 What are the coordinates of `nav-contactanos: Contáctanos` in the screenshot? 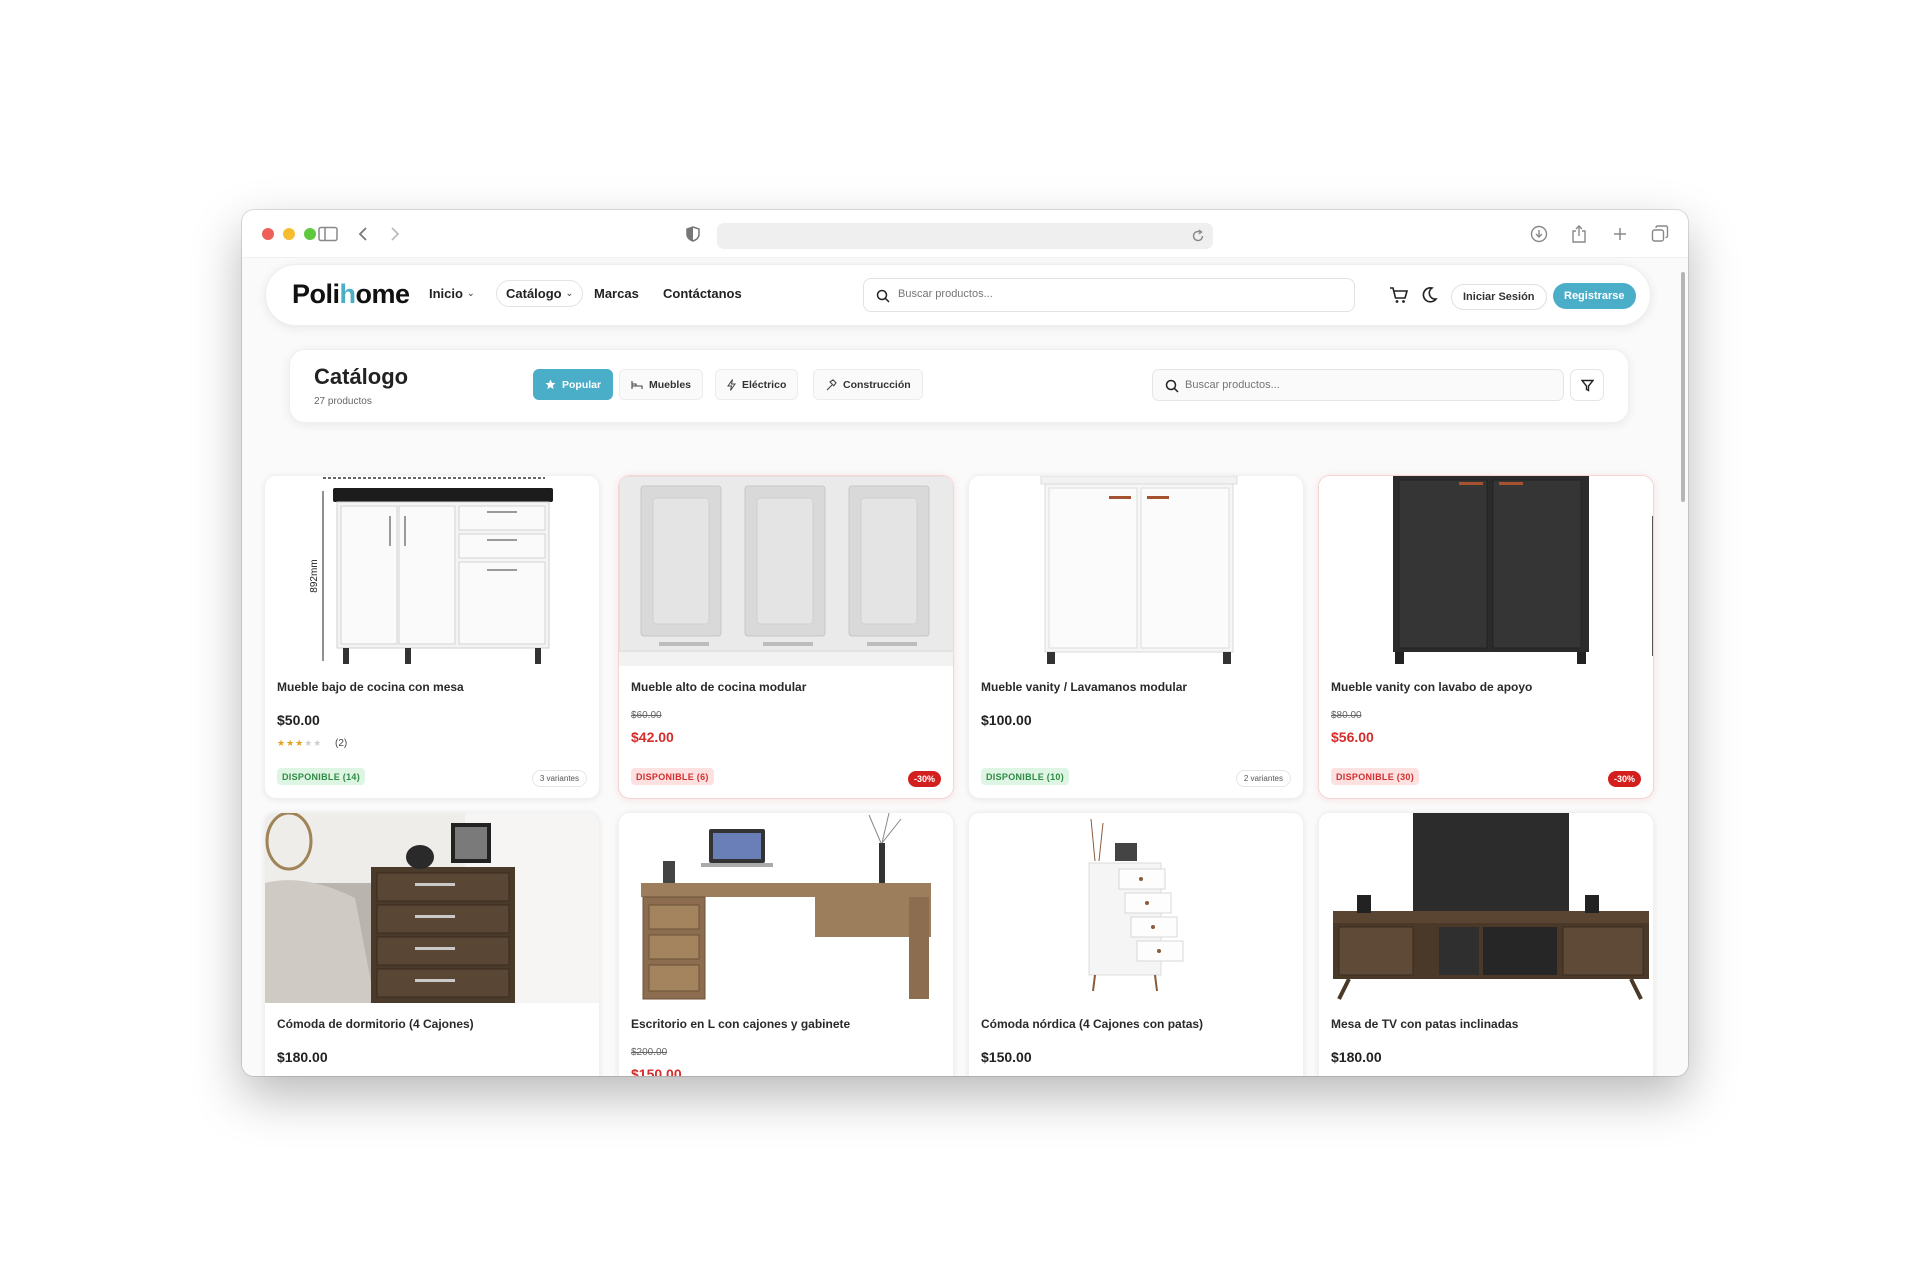 It's located at (702, 293).